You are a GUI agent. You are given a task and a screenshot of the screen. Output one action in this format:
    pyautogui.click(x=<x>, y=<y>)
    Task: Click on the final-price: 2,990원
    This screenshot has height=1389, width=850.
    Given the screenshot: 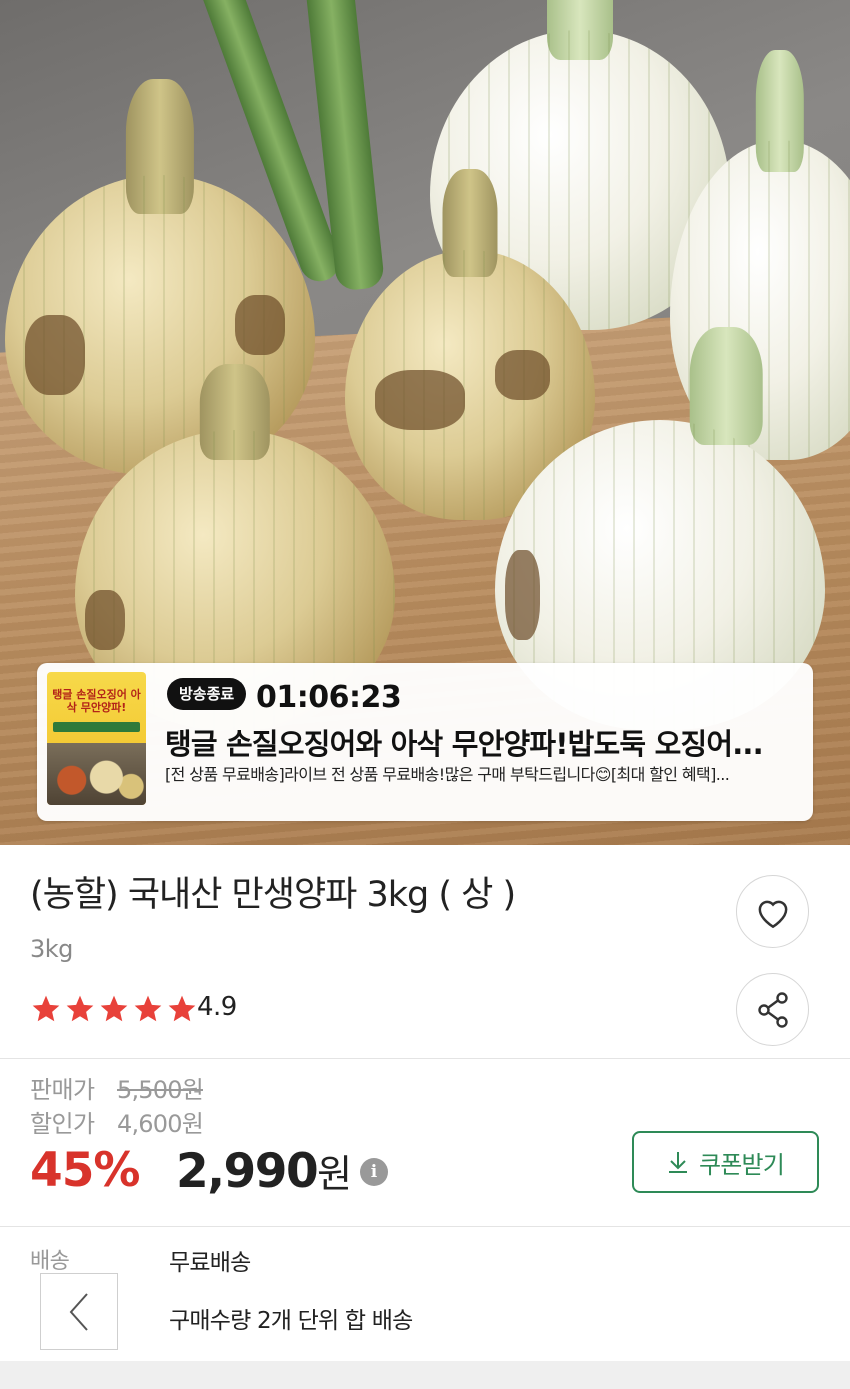 What is the action you would take?
    pyautogui.click(x=264, y=1171)
    